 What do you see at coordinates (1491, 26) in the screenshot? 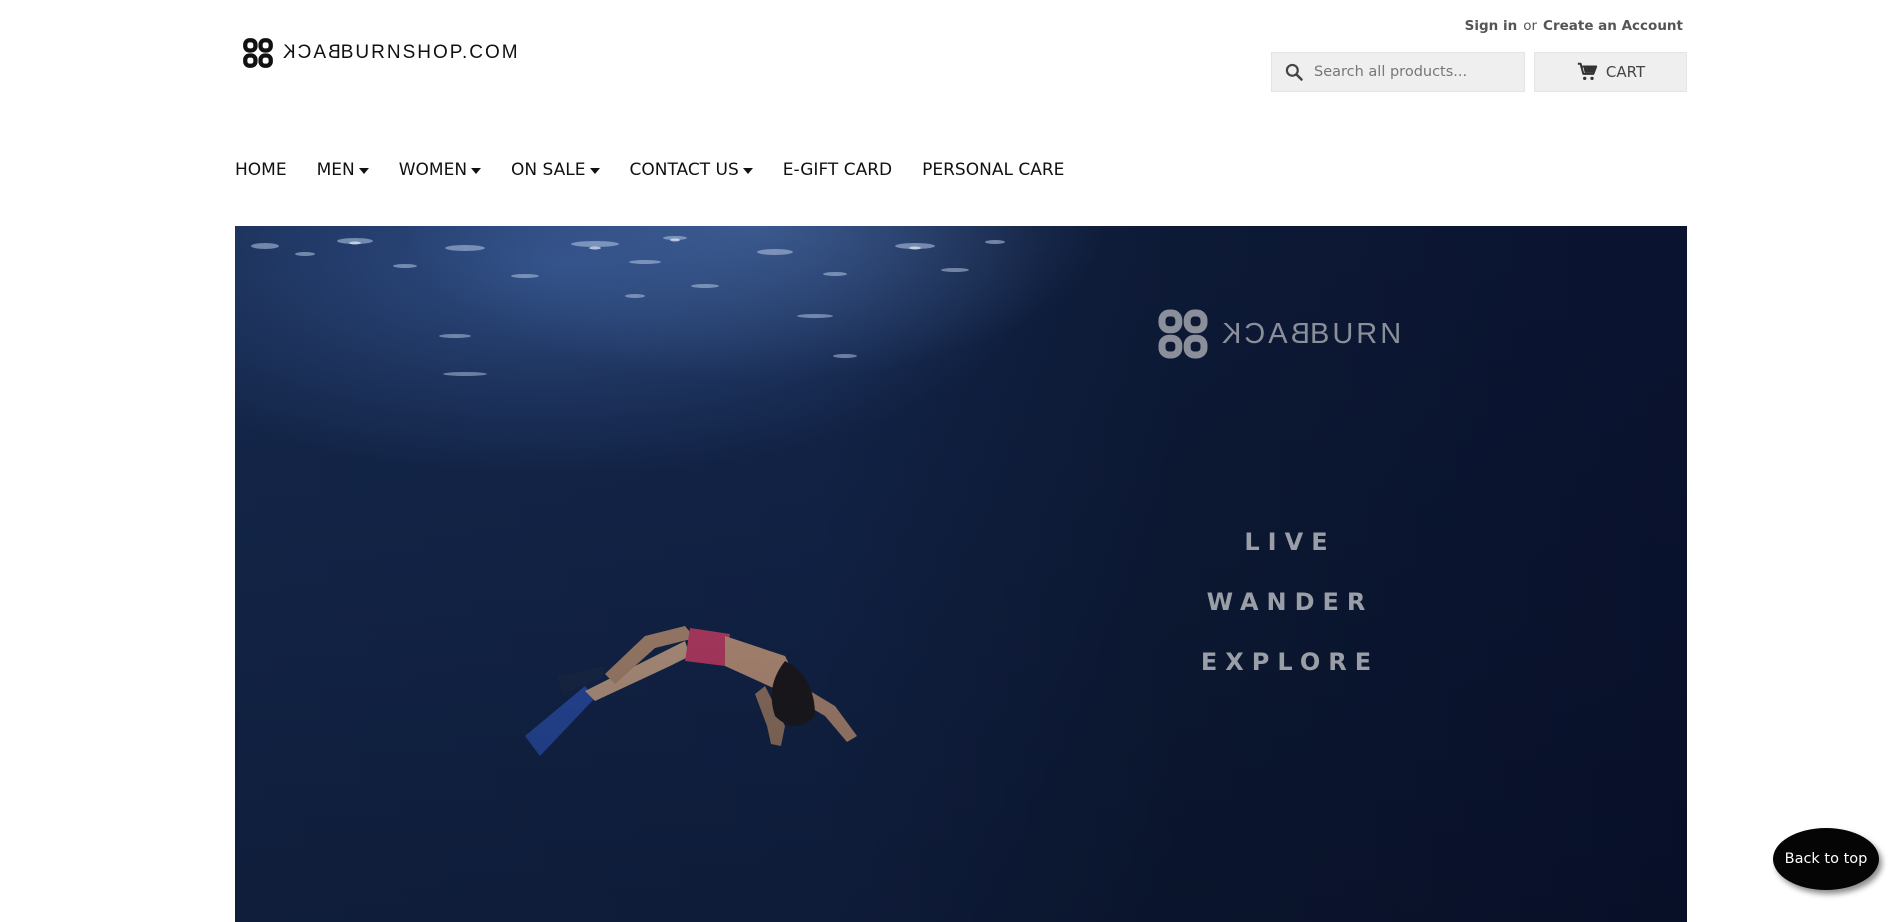
I see `sign-in-link: Sign in` at bounding box center [1491, 26].